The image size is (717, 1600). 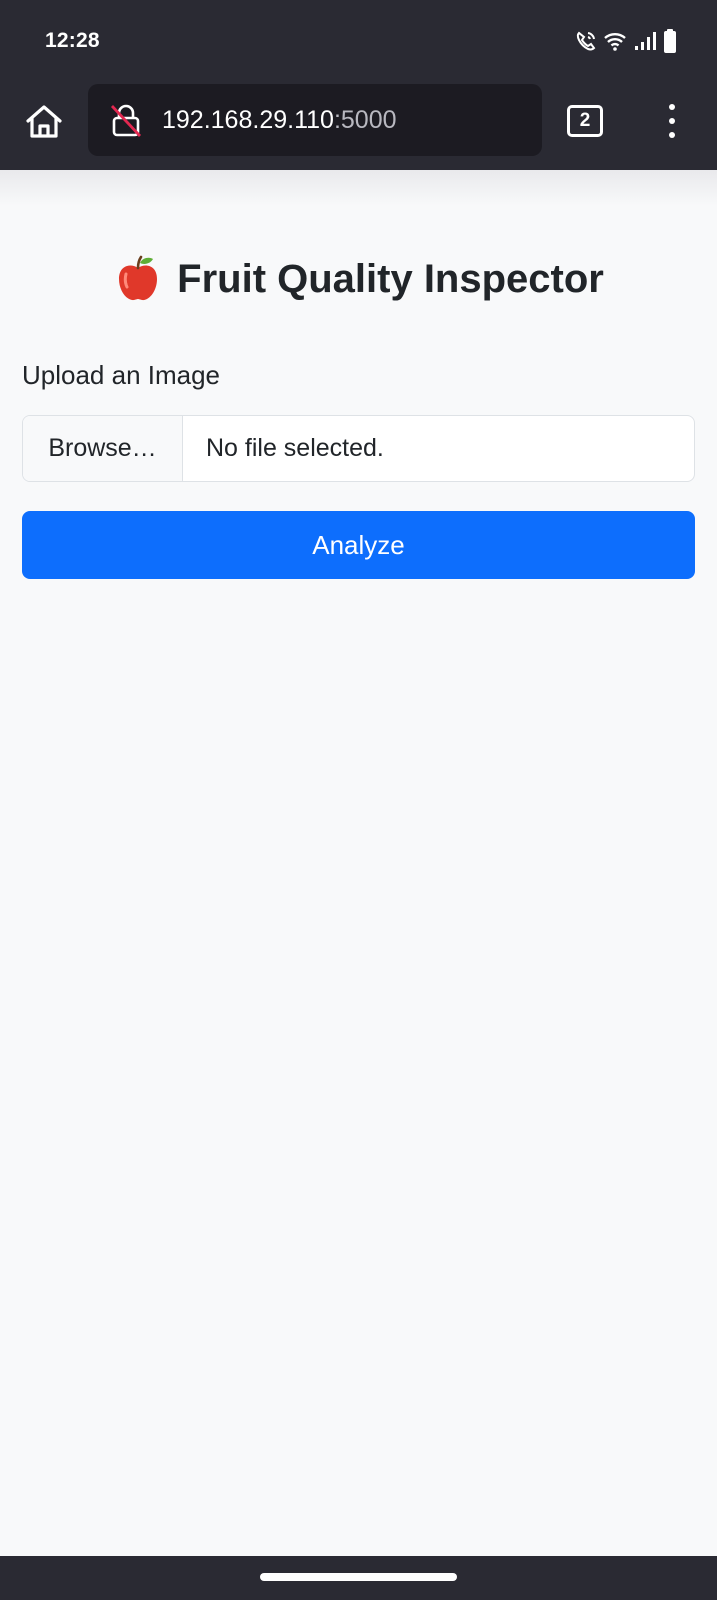 I want to click on more-vertical-icon, so click(x=672, y=121).